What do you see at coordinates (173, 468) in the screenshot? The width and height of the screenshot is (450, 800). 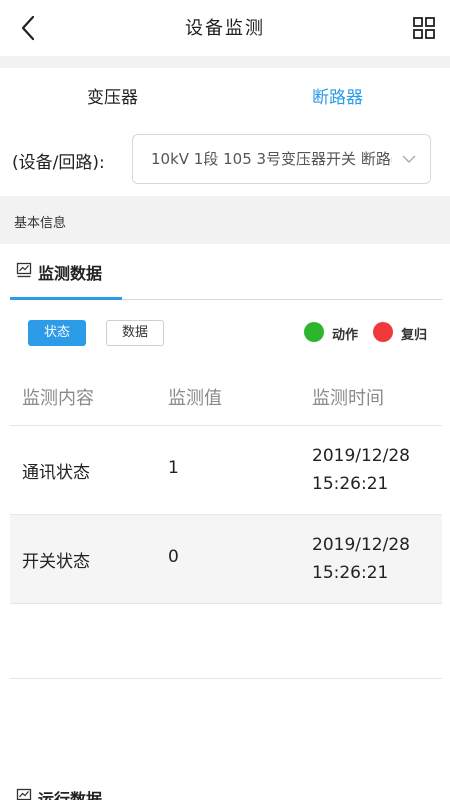 I see `row-value: 1` at bounding box center [173, 468].